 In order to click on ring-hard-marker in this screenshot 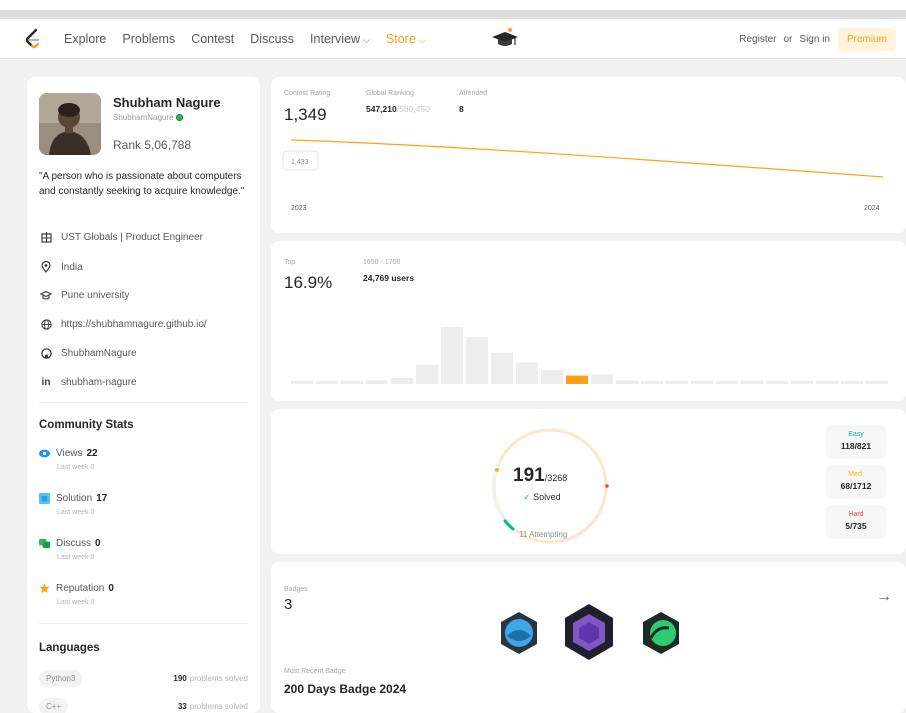, I will do `click(607, 486)`.